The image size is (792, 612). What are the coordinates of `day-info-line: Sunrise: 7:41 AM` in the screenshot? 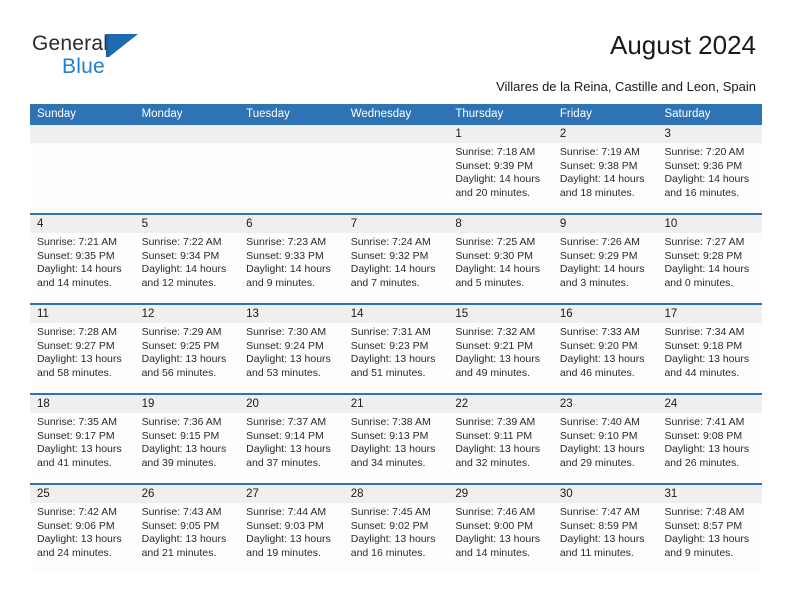 It's located at (704, 422).